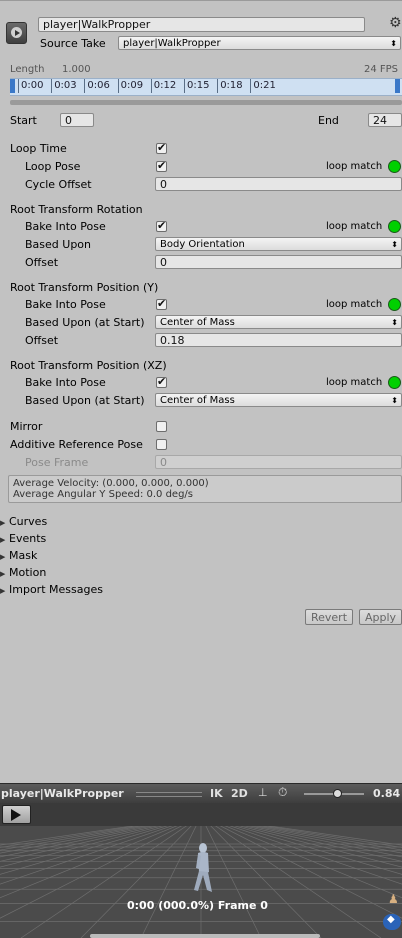 Image resolution: width=402 pixels, height=938 pixels. I want to click on rotation-loop-match-icon, so click(394, 226).